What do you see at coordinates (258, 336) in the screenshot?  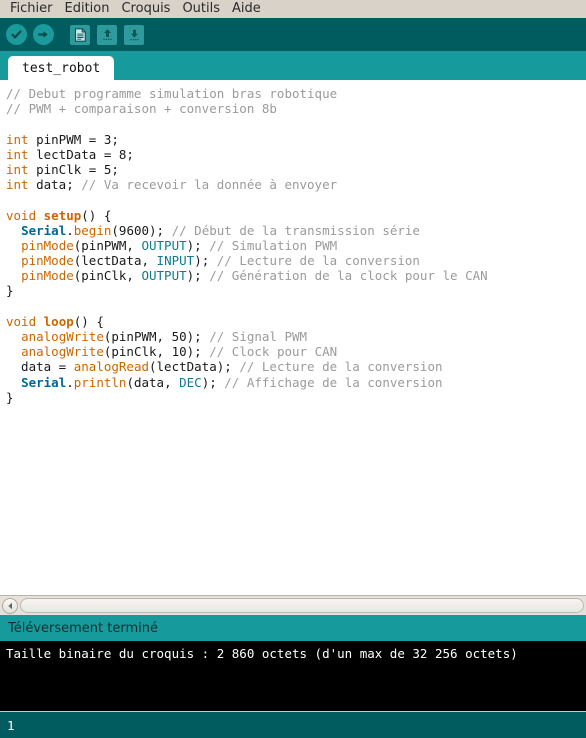 I see `code-token: // Signal PWM` at bounding box center [258, 336].